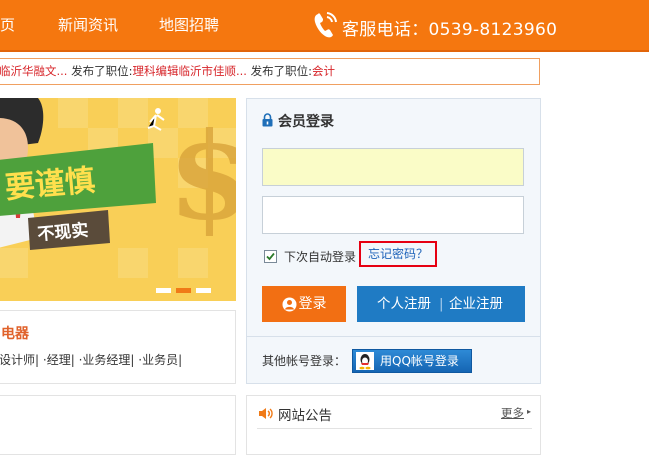  Describe the element at coordinates (512, 413) in the screenshot. I see `more-link: 更多` at that location.